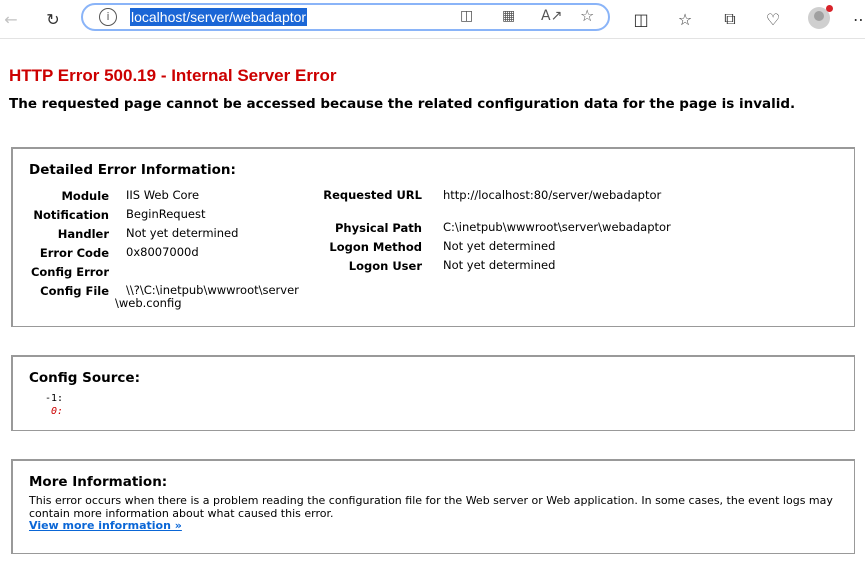  What do you see at coordinates (551, 16) in the screenshot?
I see `read-aloud-icon: A↗` at bounding box center [551, 16].